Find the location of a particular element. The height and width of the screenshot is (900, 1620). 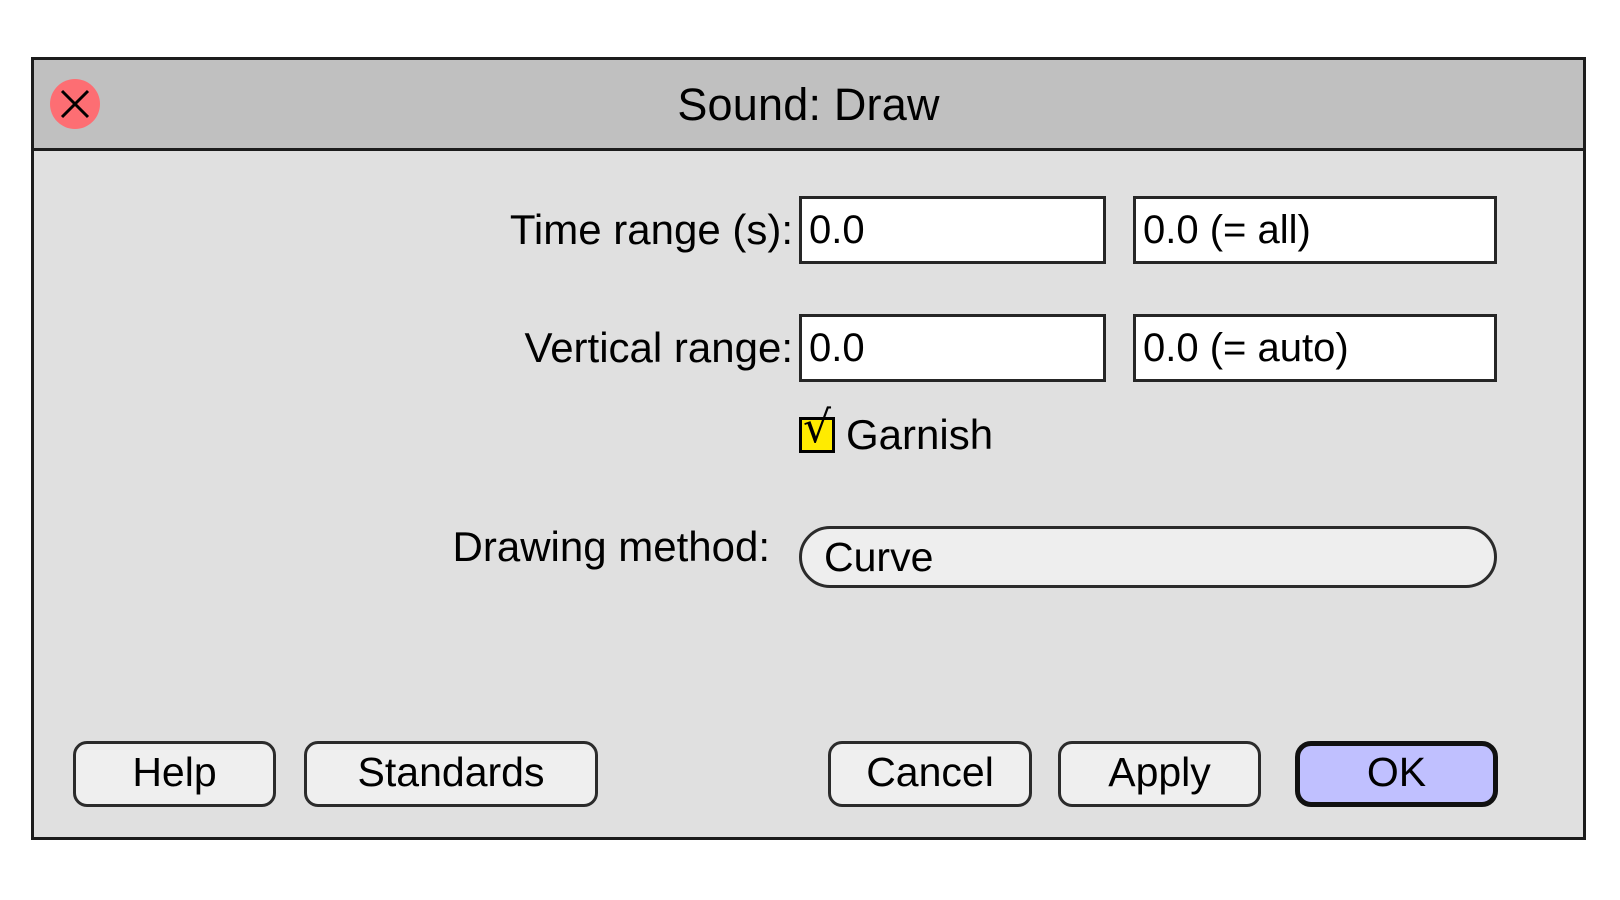

standards-button: Standards is located at coordinates (451, 774).